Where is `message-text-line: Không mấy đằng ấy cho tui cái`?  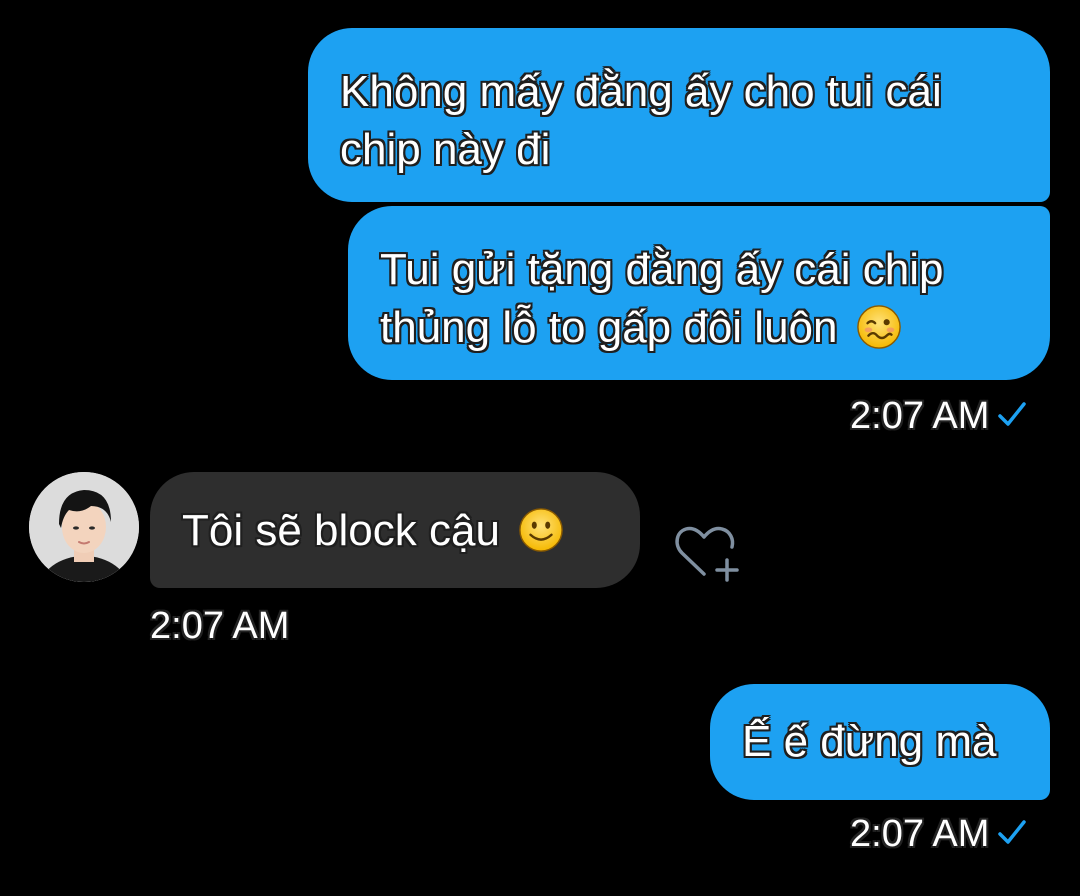 message-text-line: Không mấy đằng ấy cho tui cái is located at coordinates (641, 91).